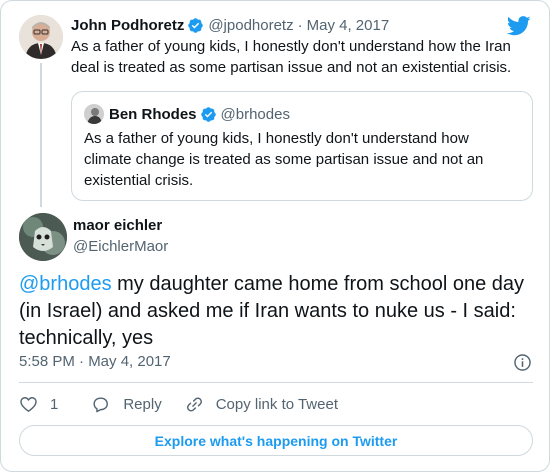 The width and height of the screenshot is (550, 472). What do you see at coordinates (153, 114) in the screenshot?
I see `quoted-author-name: Ben Rhodes` at bounding box center [153, 114].